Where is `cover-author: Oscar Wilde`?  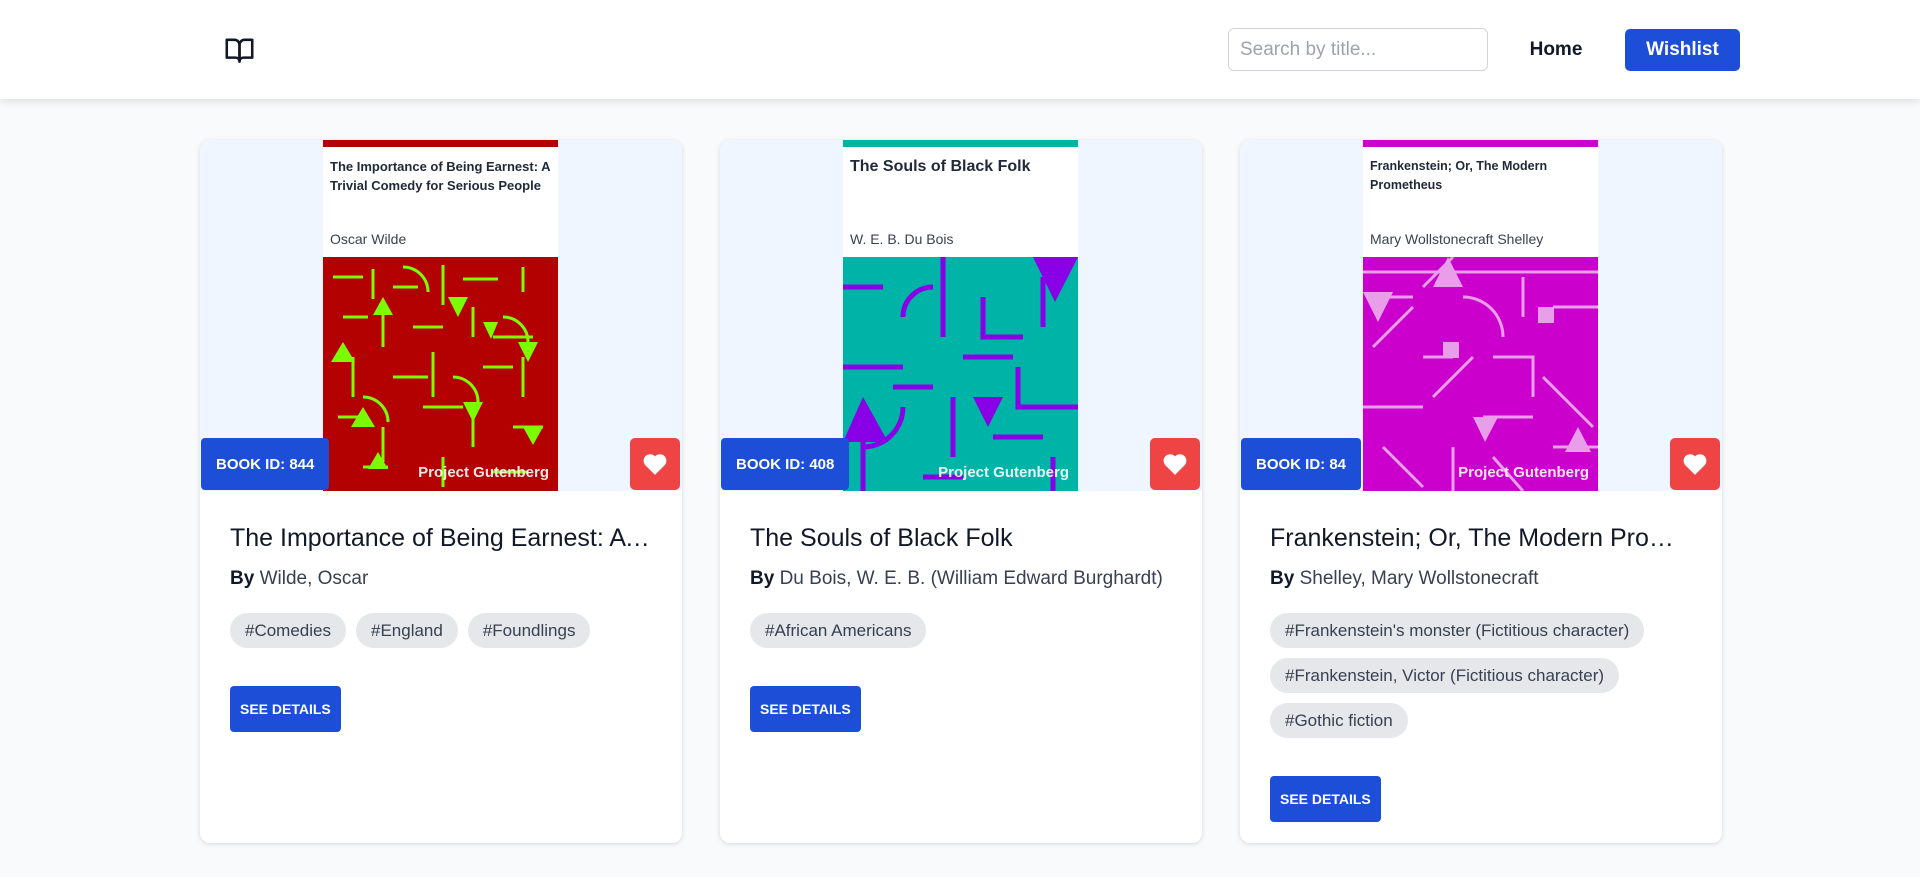 cover-author: Oscar Wilde is located at coordinates (368, 239).